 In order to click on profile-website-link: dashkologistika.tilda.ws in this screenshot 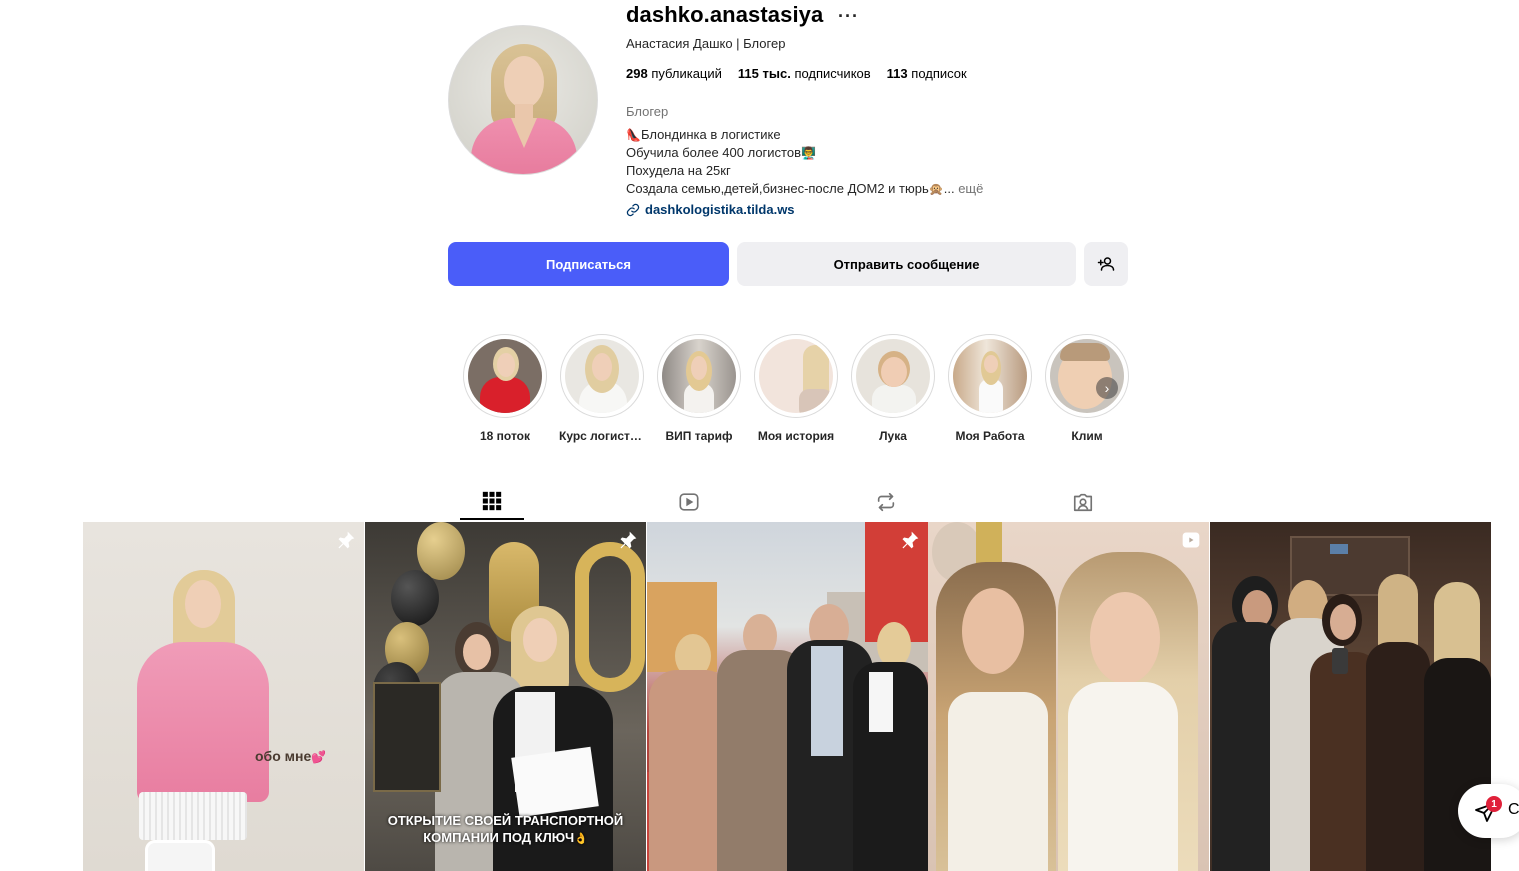, I will do `click(710, 209)`.